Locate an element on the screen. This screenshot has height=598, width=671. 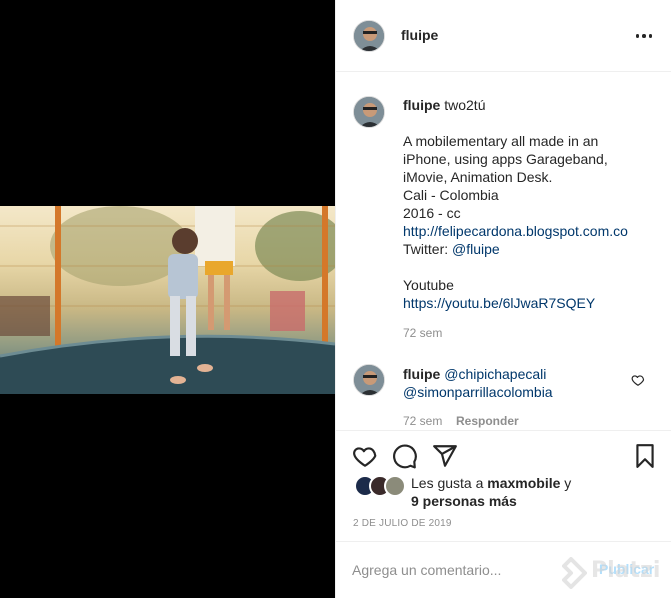
share-icon is located at coordinates (445, 456).